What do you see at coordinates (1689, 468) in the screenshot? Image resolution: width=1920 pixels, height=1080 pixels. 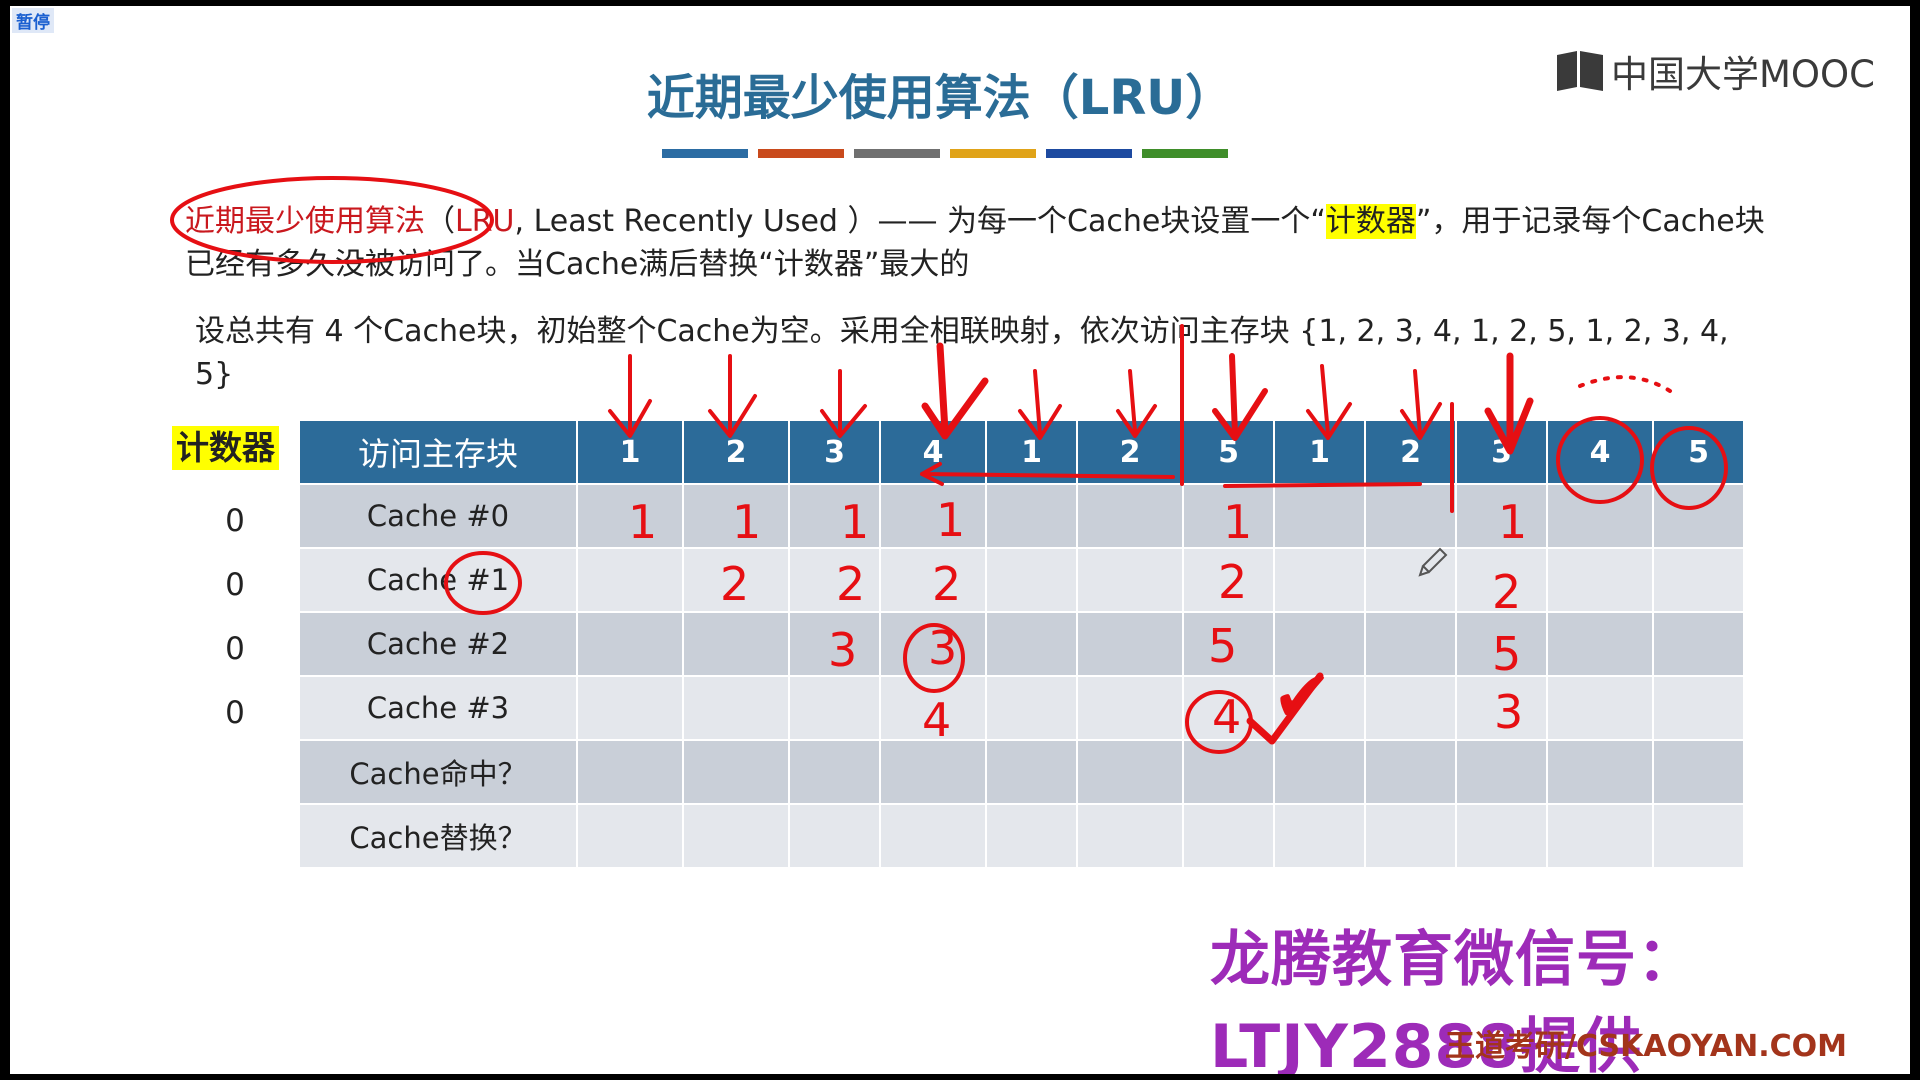 I see `seq-5-circle` at bounding box center [1689, 468].